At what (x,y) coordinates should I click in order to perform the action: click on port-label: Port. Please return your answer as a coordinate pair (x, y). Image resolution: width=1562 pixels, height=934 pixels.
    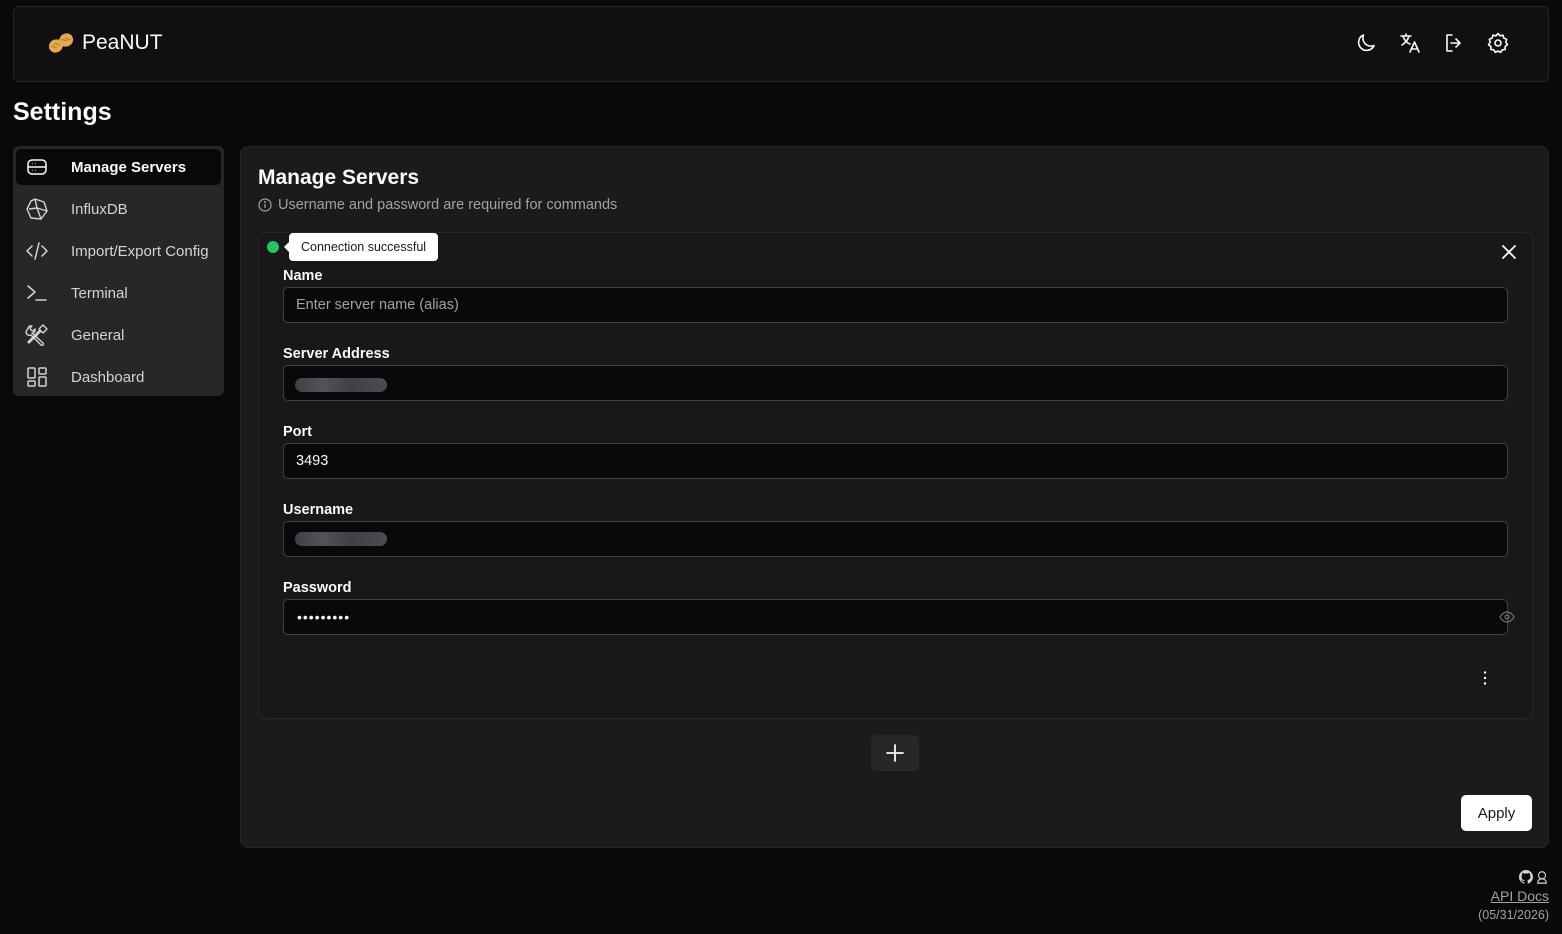
    Looking at the image, I should click on (297, 432).